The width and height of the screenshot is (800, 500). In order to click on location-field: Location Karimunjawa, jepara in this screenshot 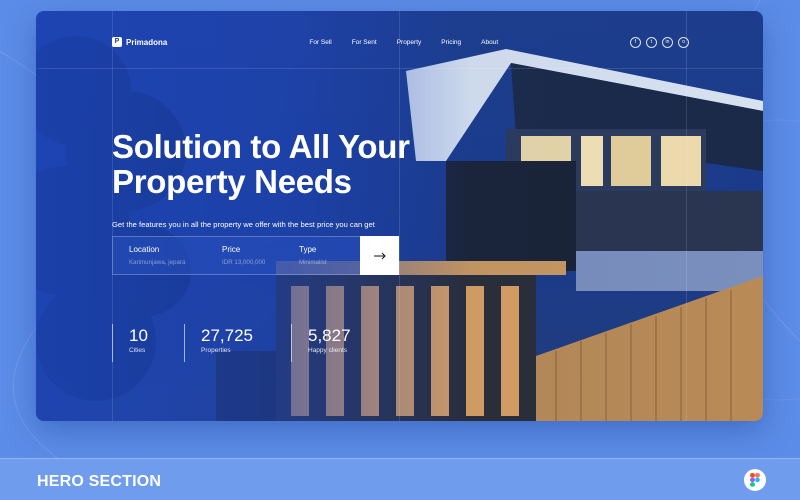, I will do `click(159, 255)`.